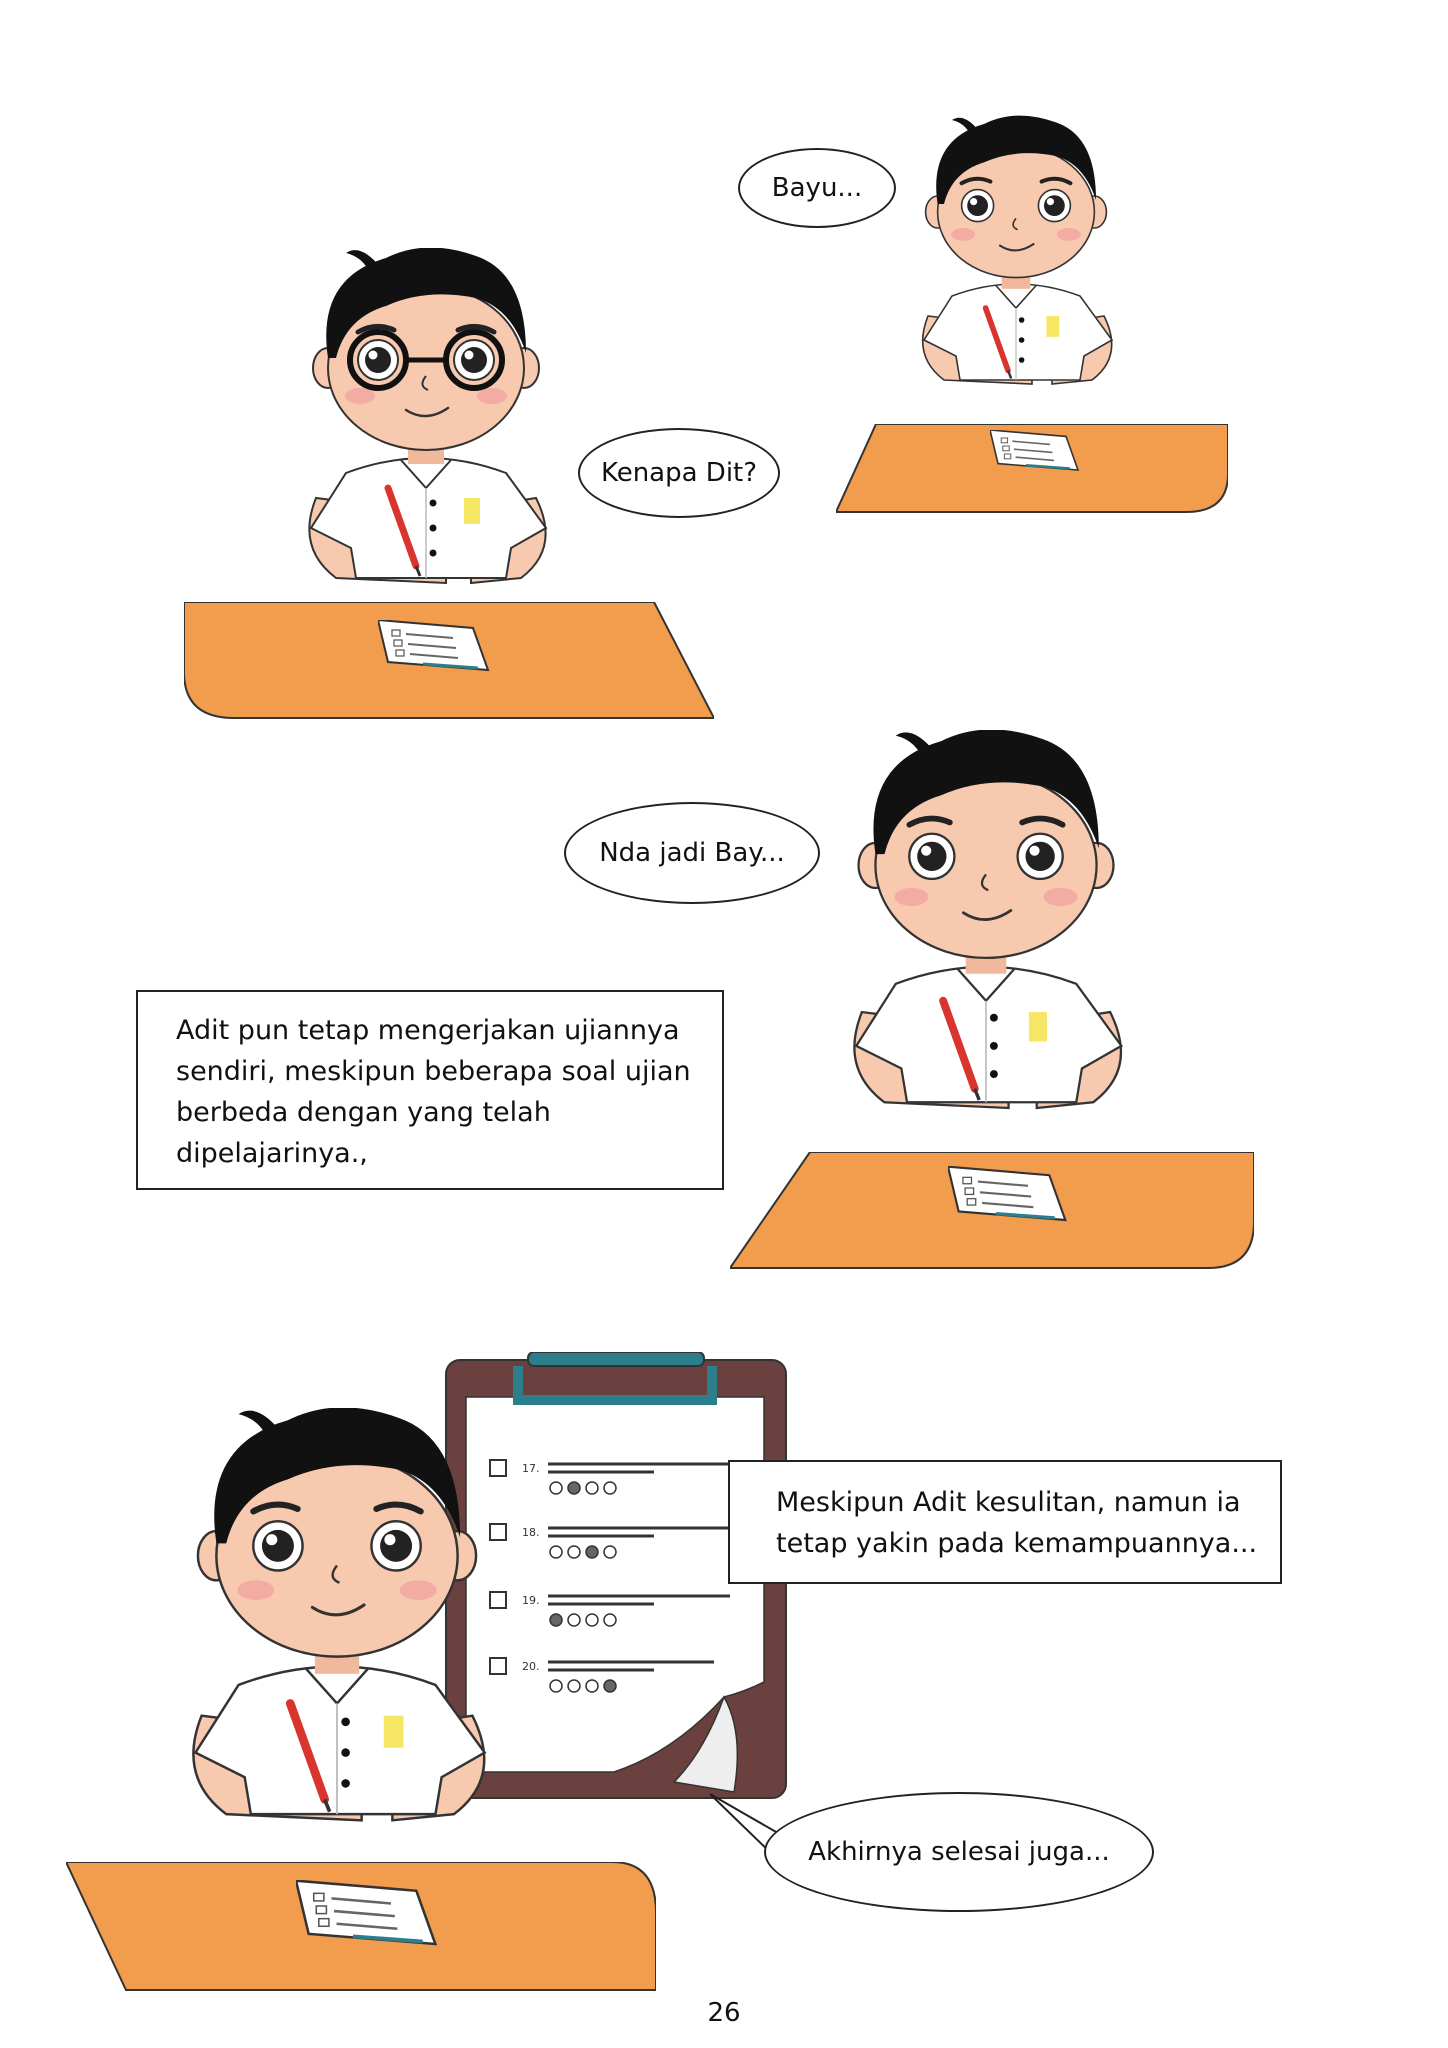  I want to click on adit-character, so click(986, 950).